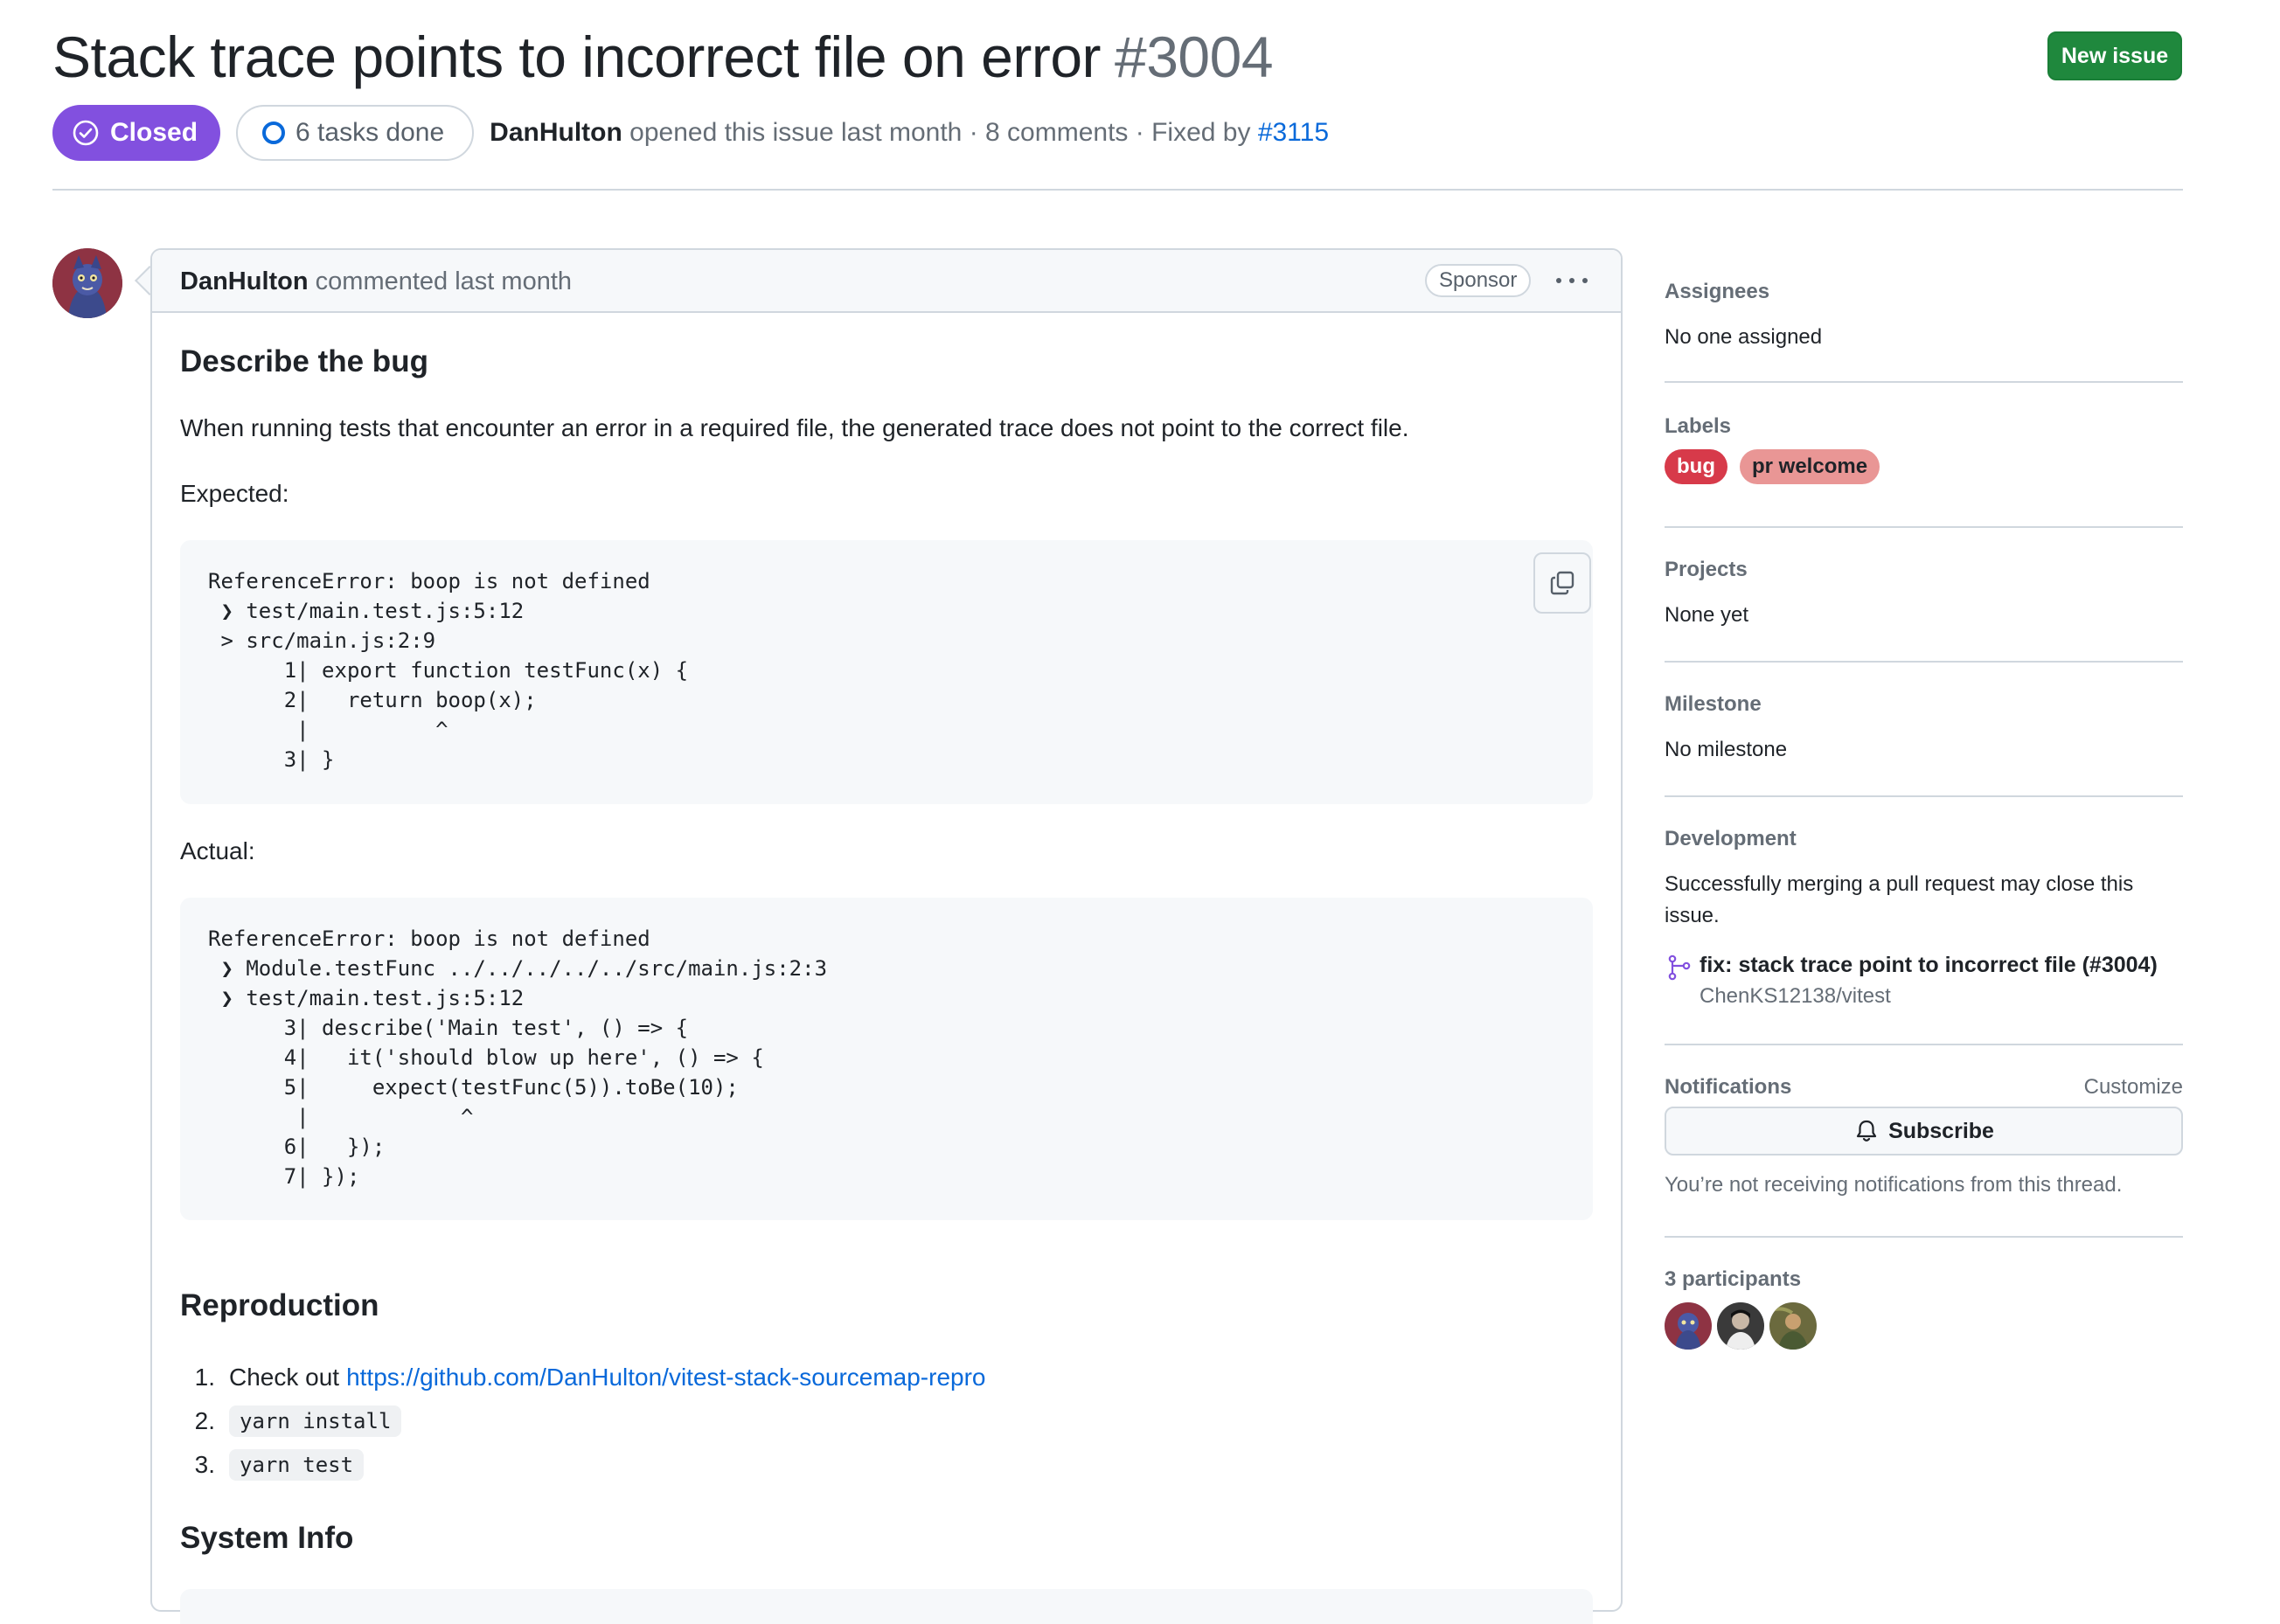  Describe the element at coordinates (1810, 466) in the screenshot. I see `label-pr-welcome: pr welcome` at that location.